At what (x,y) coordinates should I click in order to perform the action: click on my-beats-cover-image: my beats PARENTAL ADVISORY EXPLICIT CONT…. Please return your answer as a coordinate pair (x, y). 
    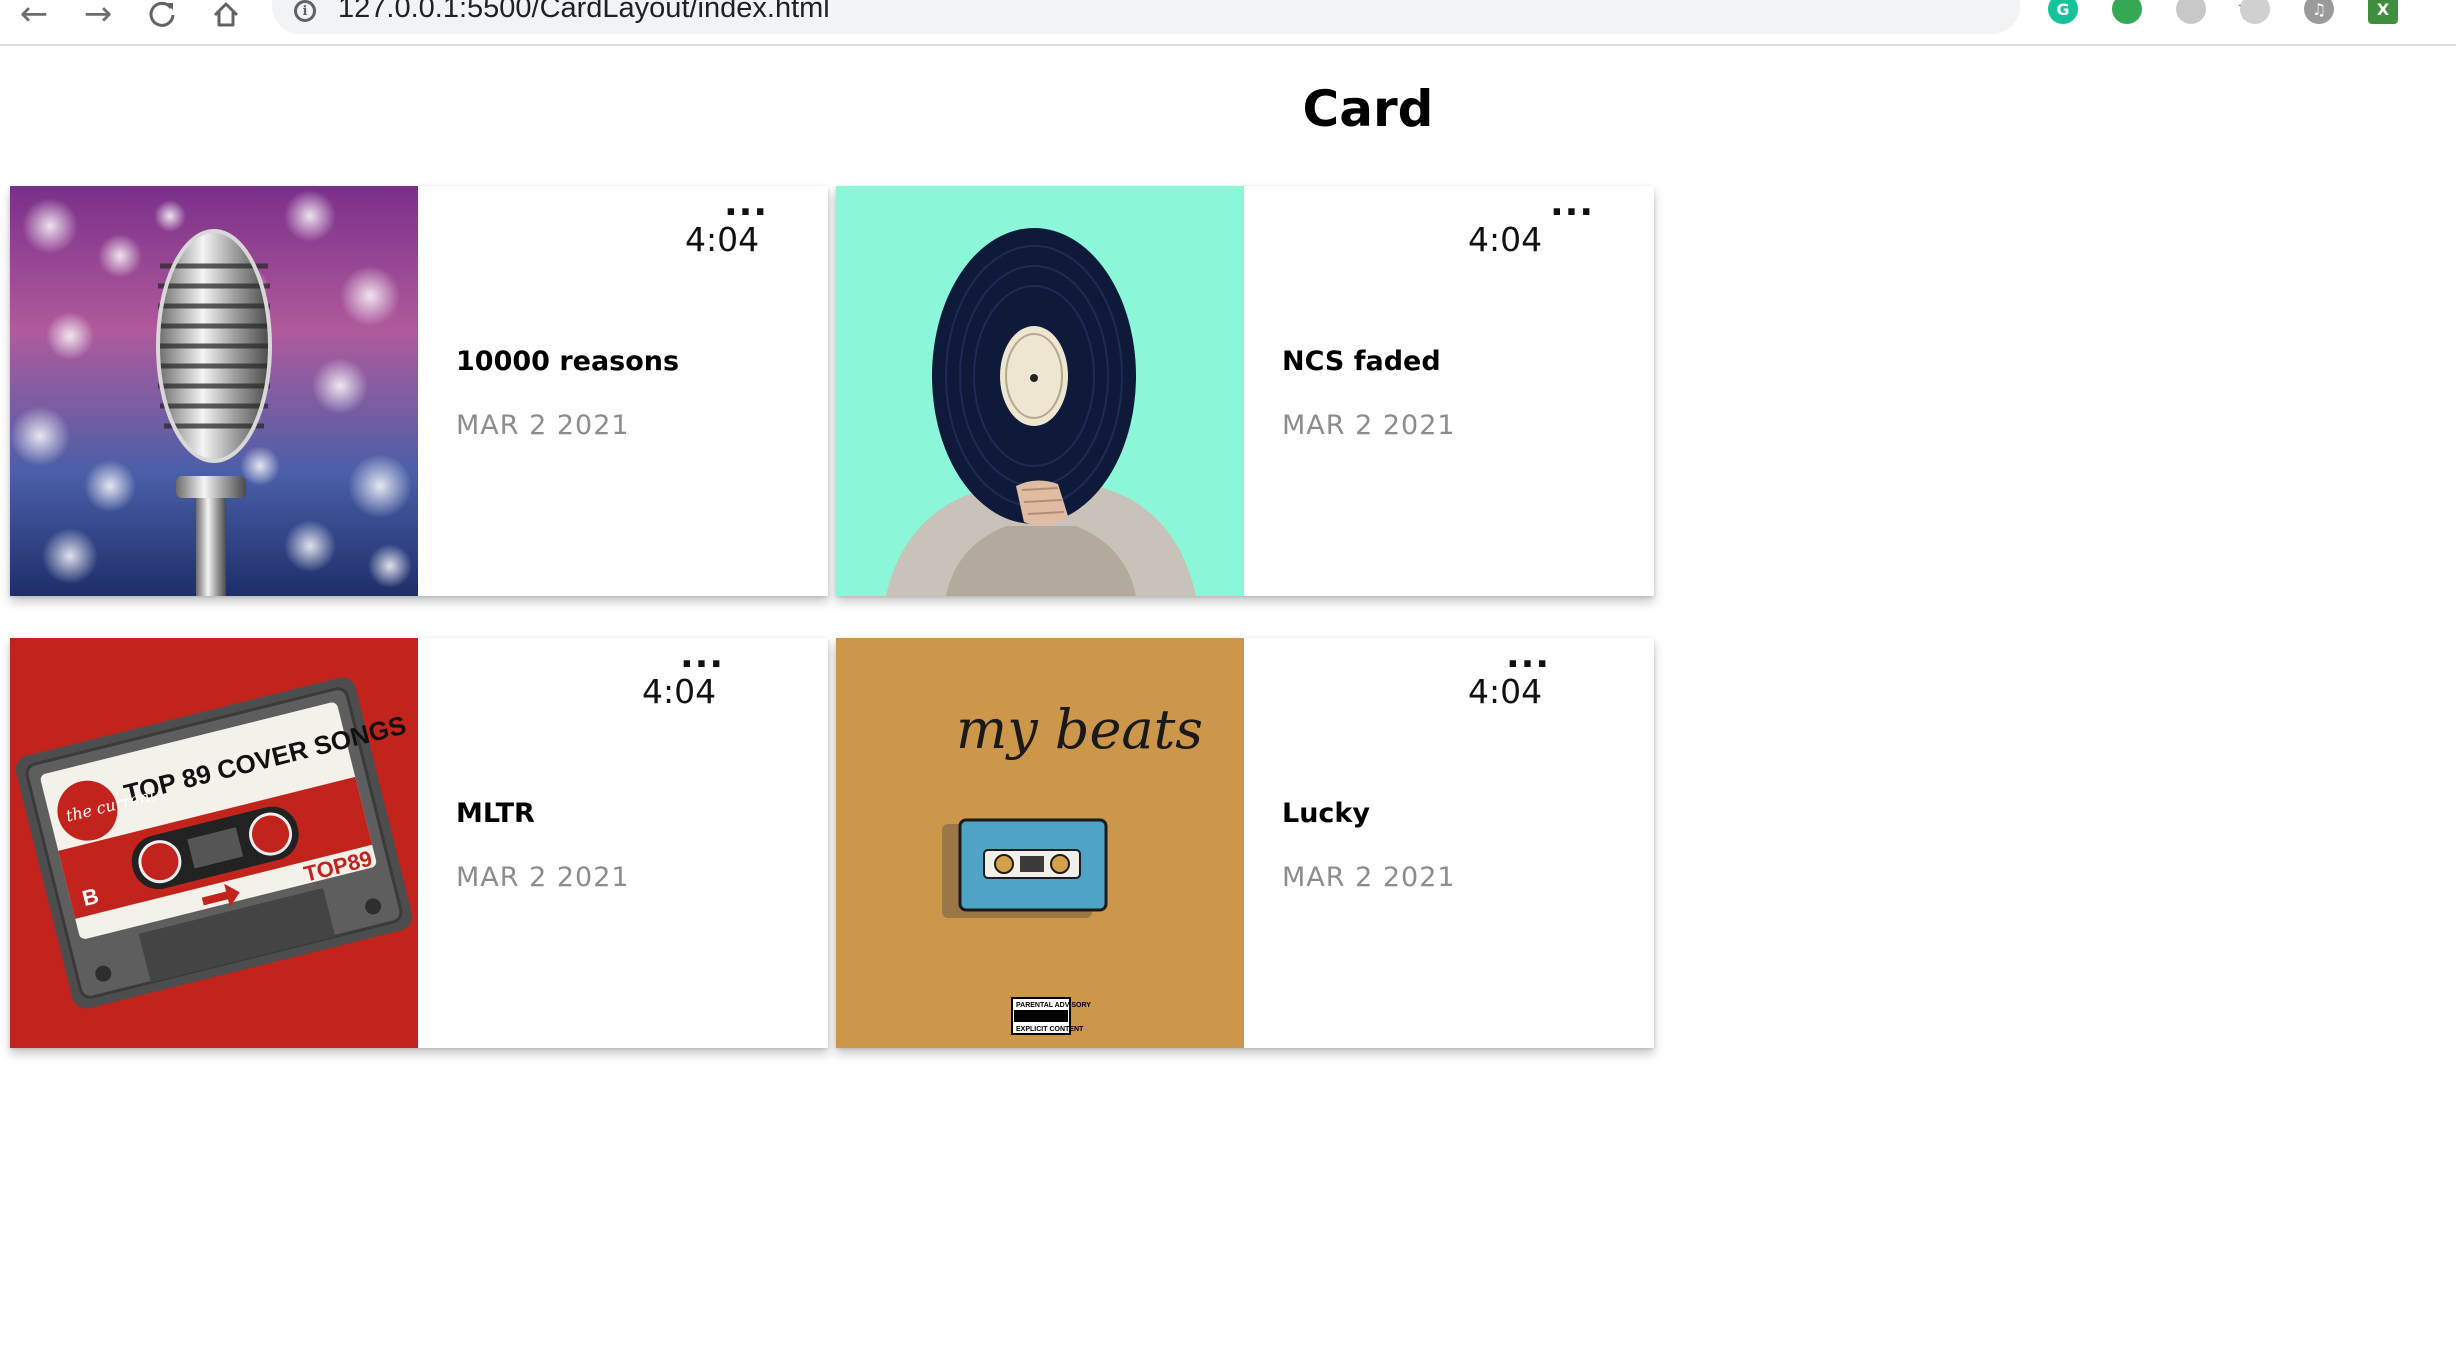
    Looking at the image, I should click on (1040, 843).